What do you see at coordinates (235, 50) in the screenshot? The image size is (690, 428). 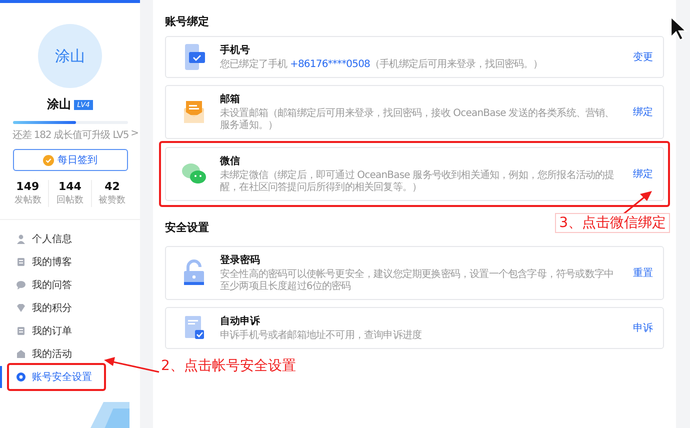 I see `card-title: 手机号` at bounding box center [235, 50].